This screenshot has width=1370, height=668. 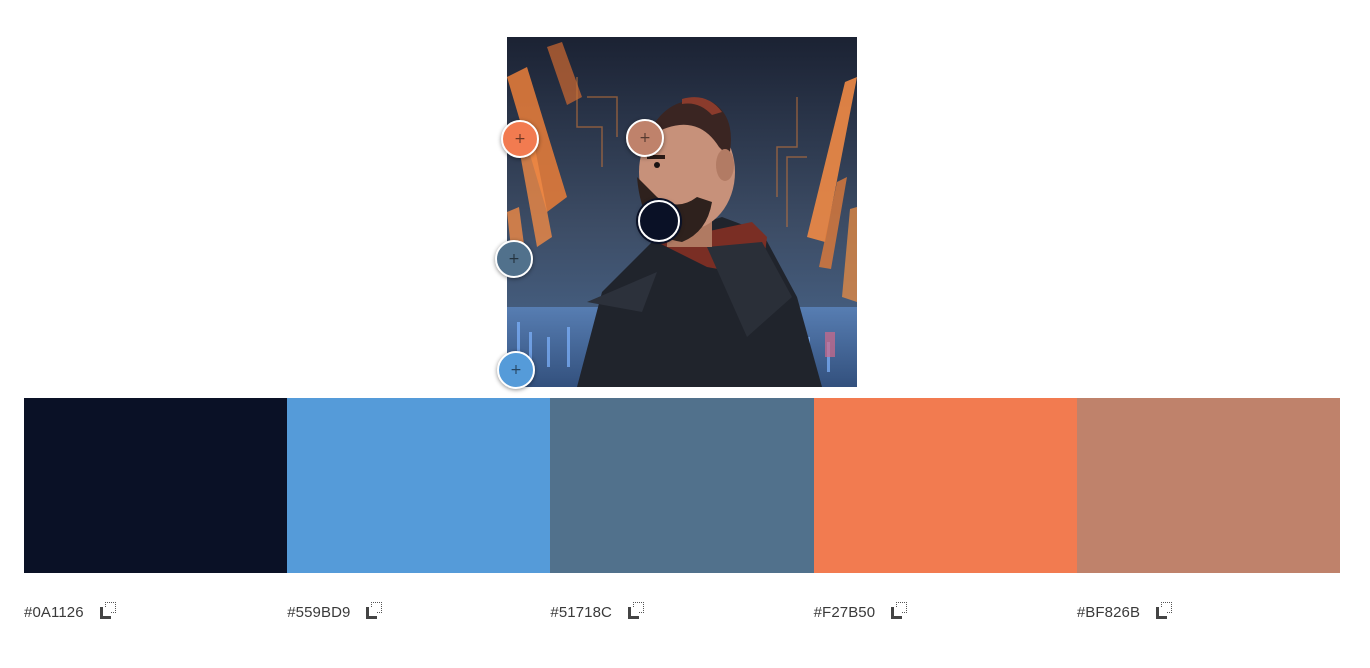 I want to click on hex-code-label: #0A1126, so click(x=54, y=612).